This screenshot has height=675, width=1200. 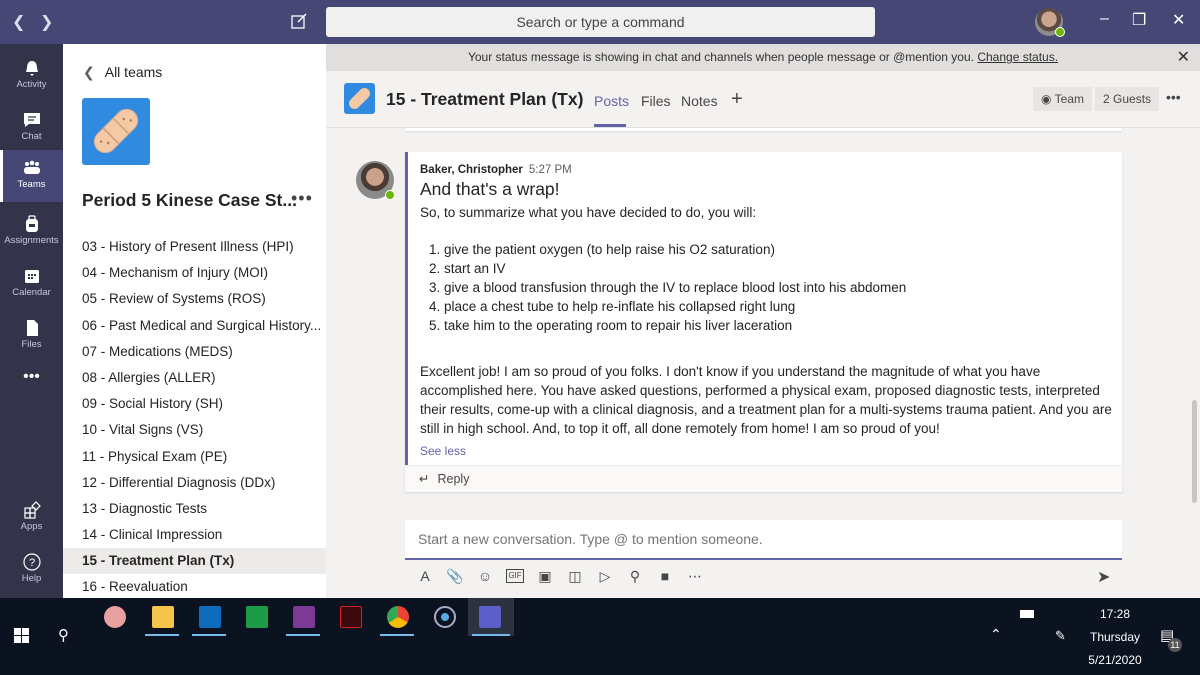 I want to click on stream-icon: ▷, so click(x=605, y=576).